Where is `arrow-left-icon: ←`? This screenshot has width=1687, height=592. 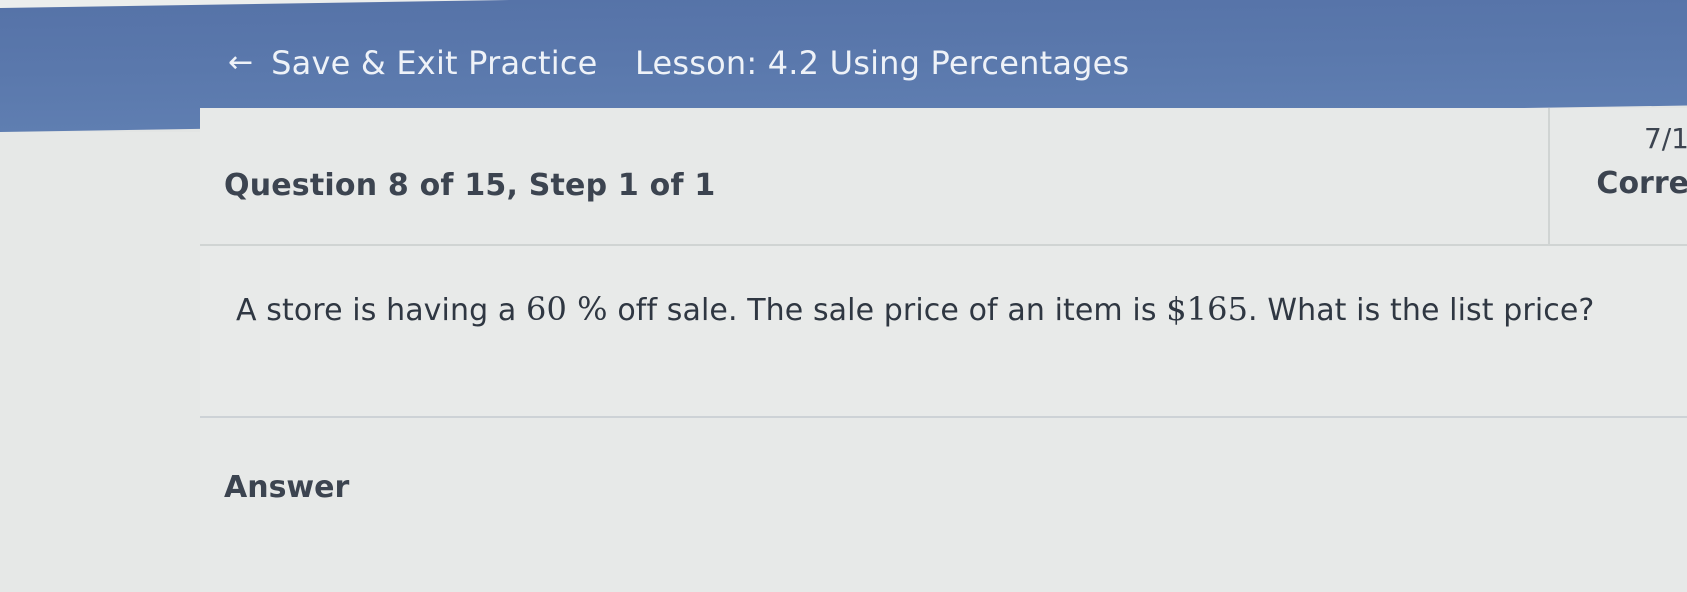
arrow-left-icon: ← is located at coordinates (241, 62).